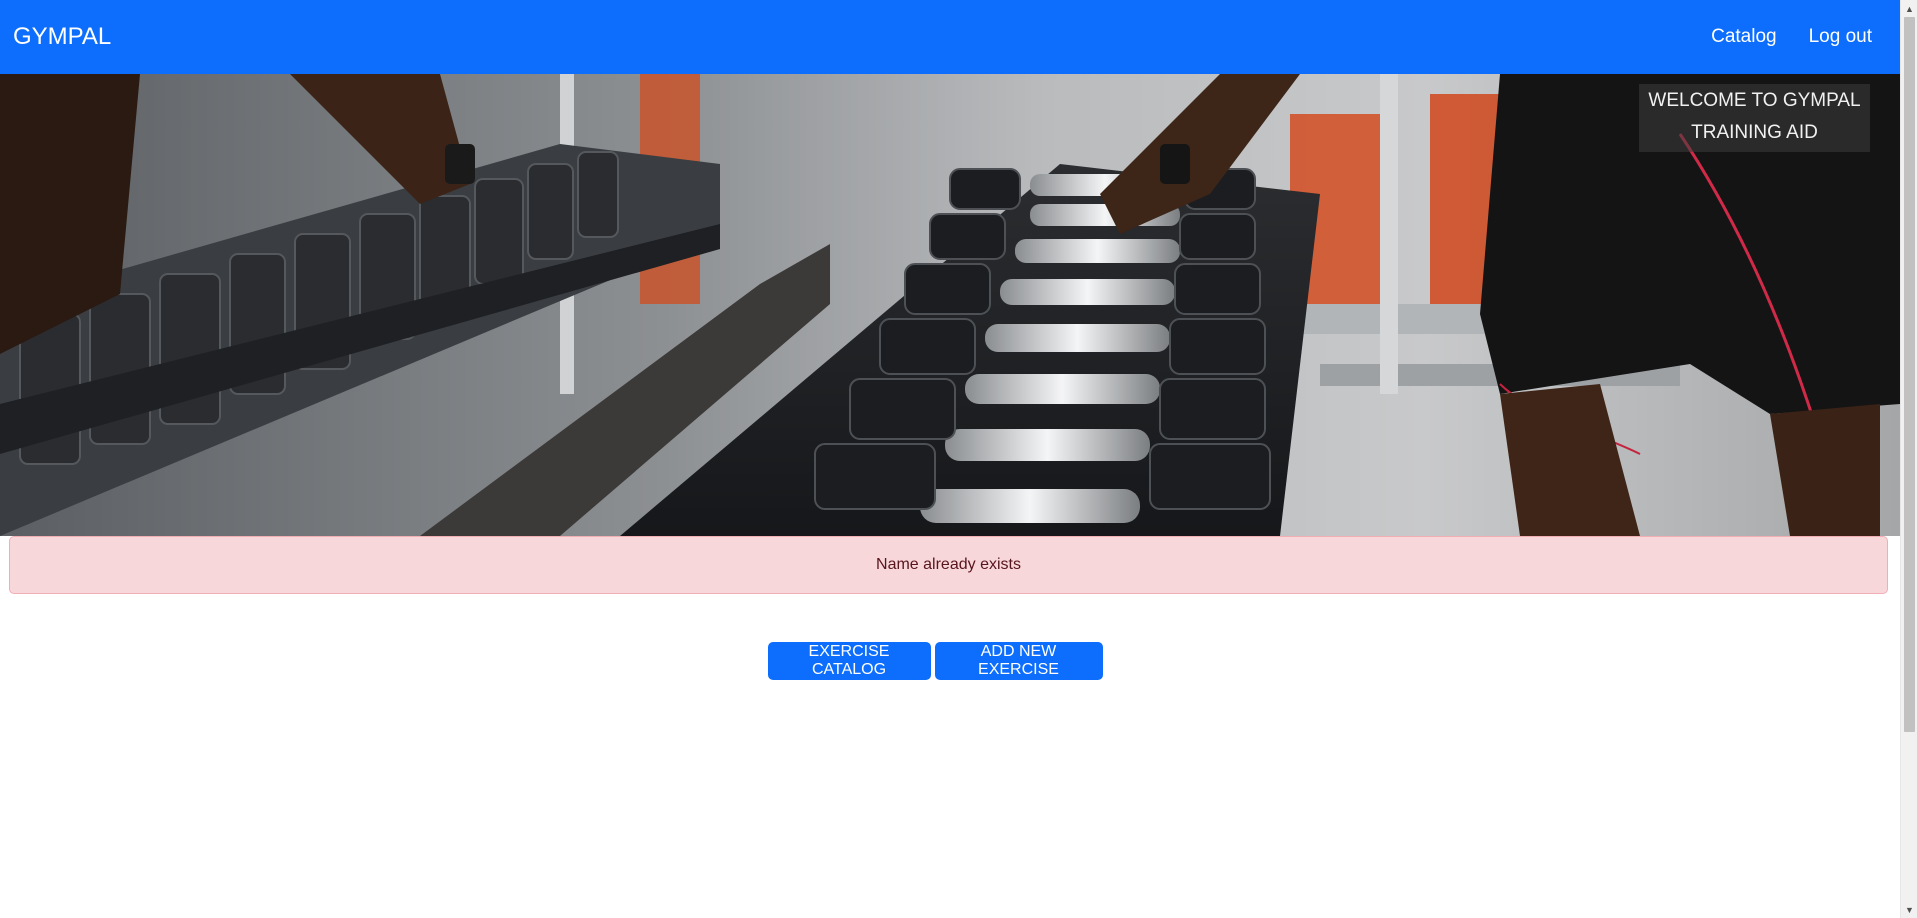 The height and width of the screenshot is (918, 1917). I want to click on exercise-catalog-button: EXERCISE CATALOG, so click(849, 661).